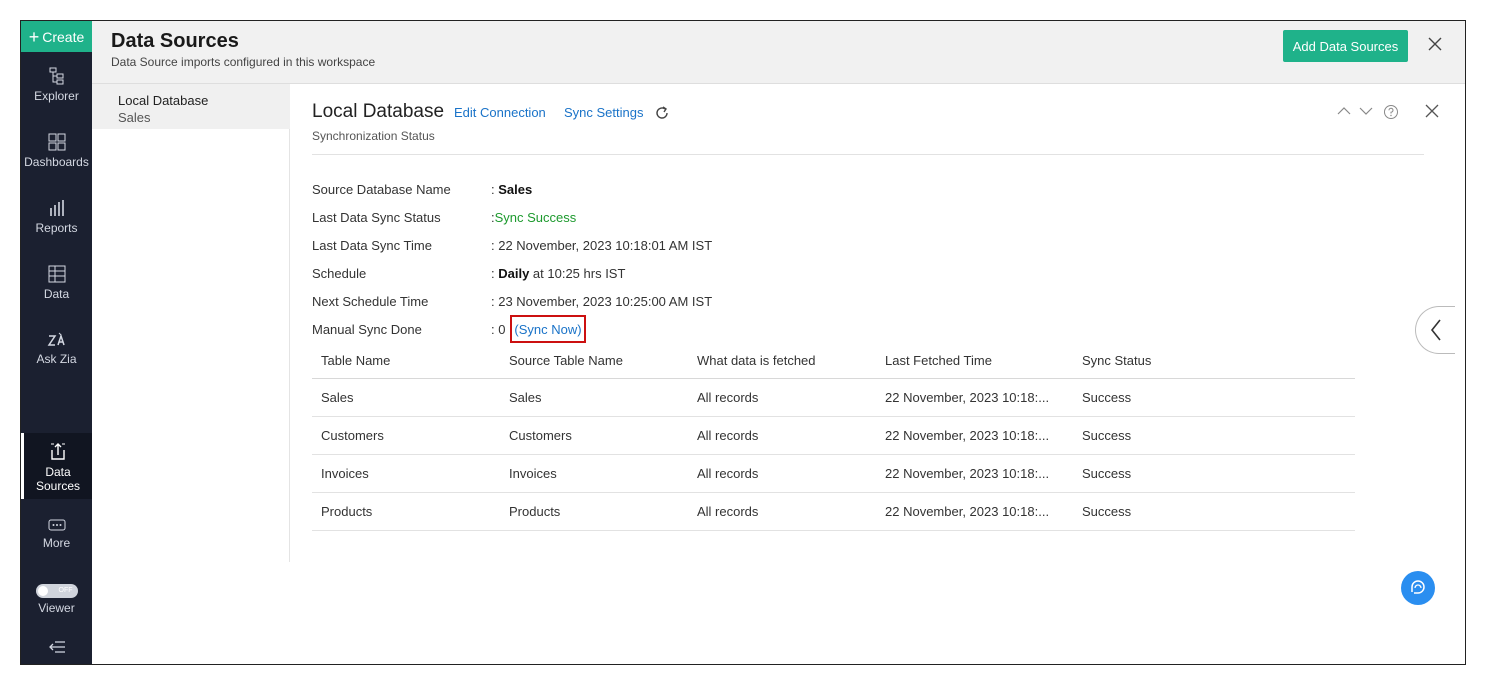  I want to click on reports-bars-icon, so click(56, 208).